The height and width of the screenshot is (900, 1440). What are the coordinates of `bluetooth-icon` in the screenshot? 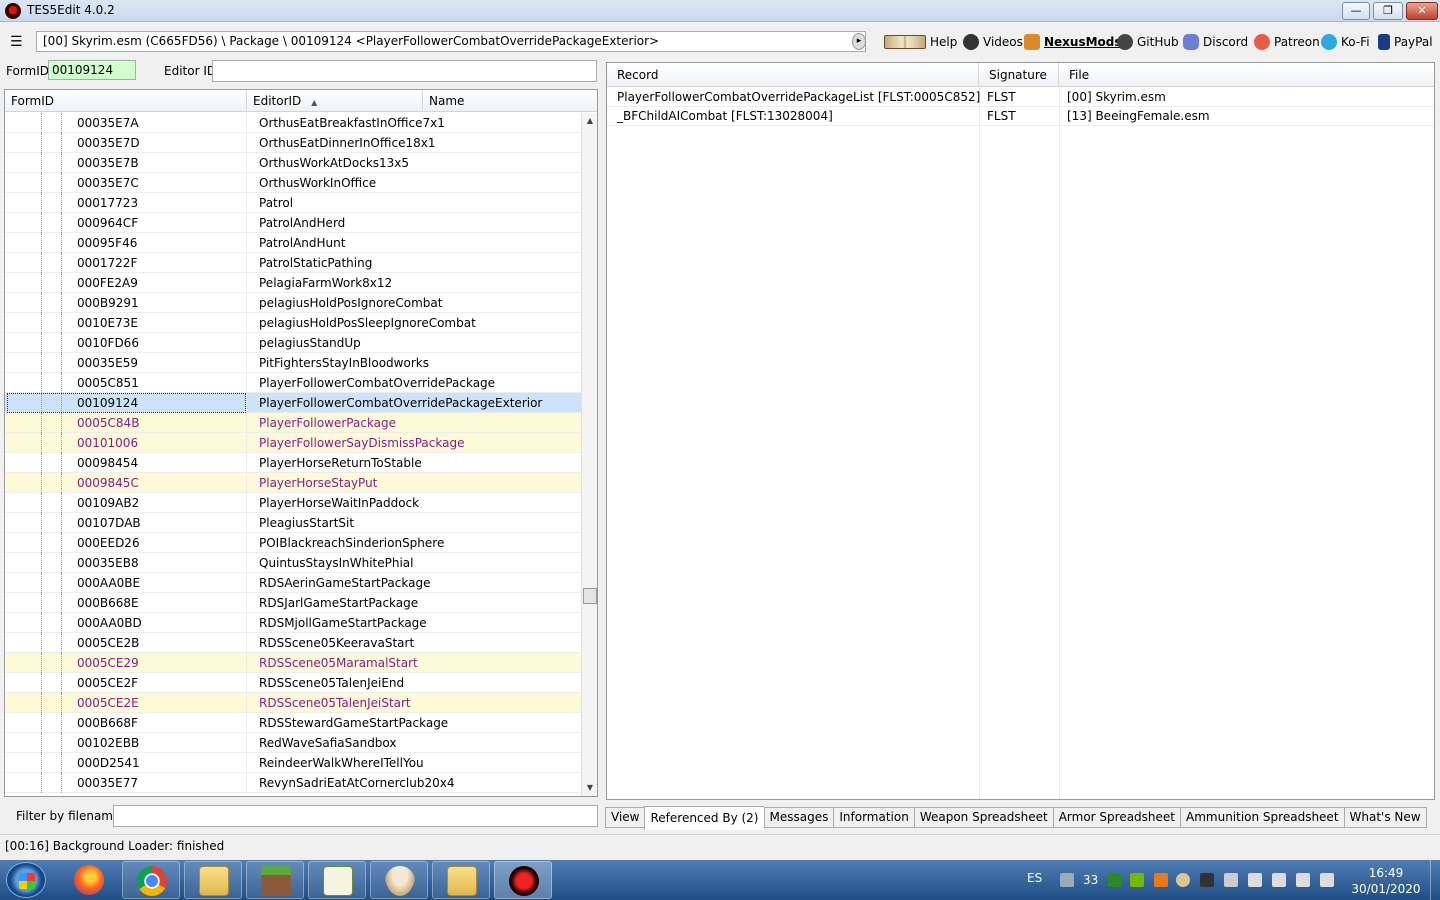 It's located at (1231, 880).